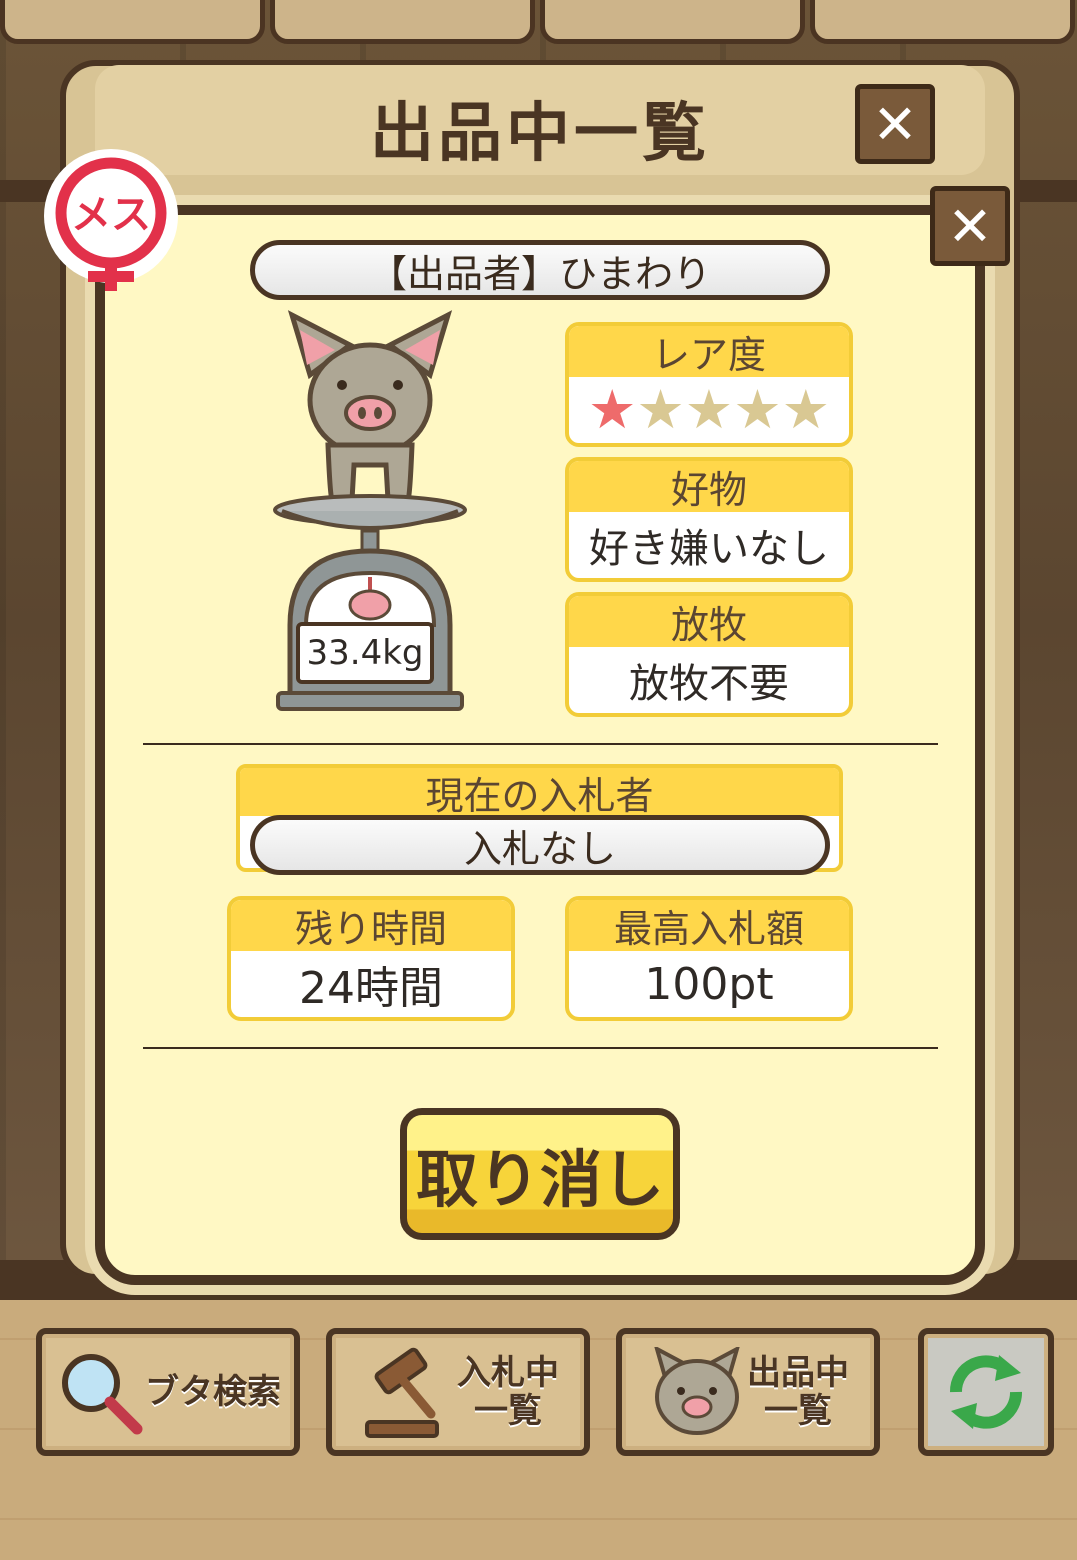 The image size is (1077, 1560). I want to click on favorite-value: 好き嫌いなし, so click(709, 549).